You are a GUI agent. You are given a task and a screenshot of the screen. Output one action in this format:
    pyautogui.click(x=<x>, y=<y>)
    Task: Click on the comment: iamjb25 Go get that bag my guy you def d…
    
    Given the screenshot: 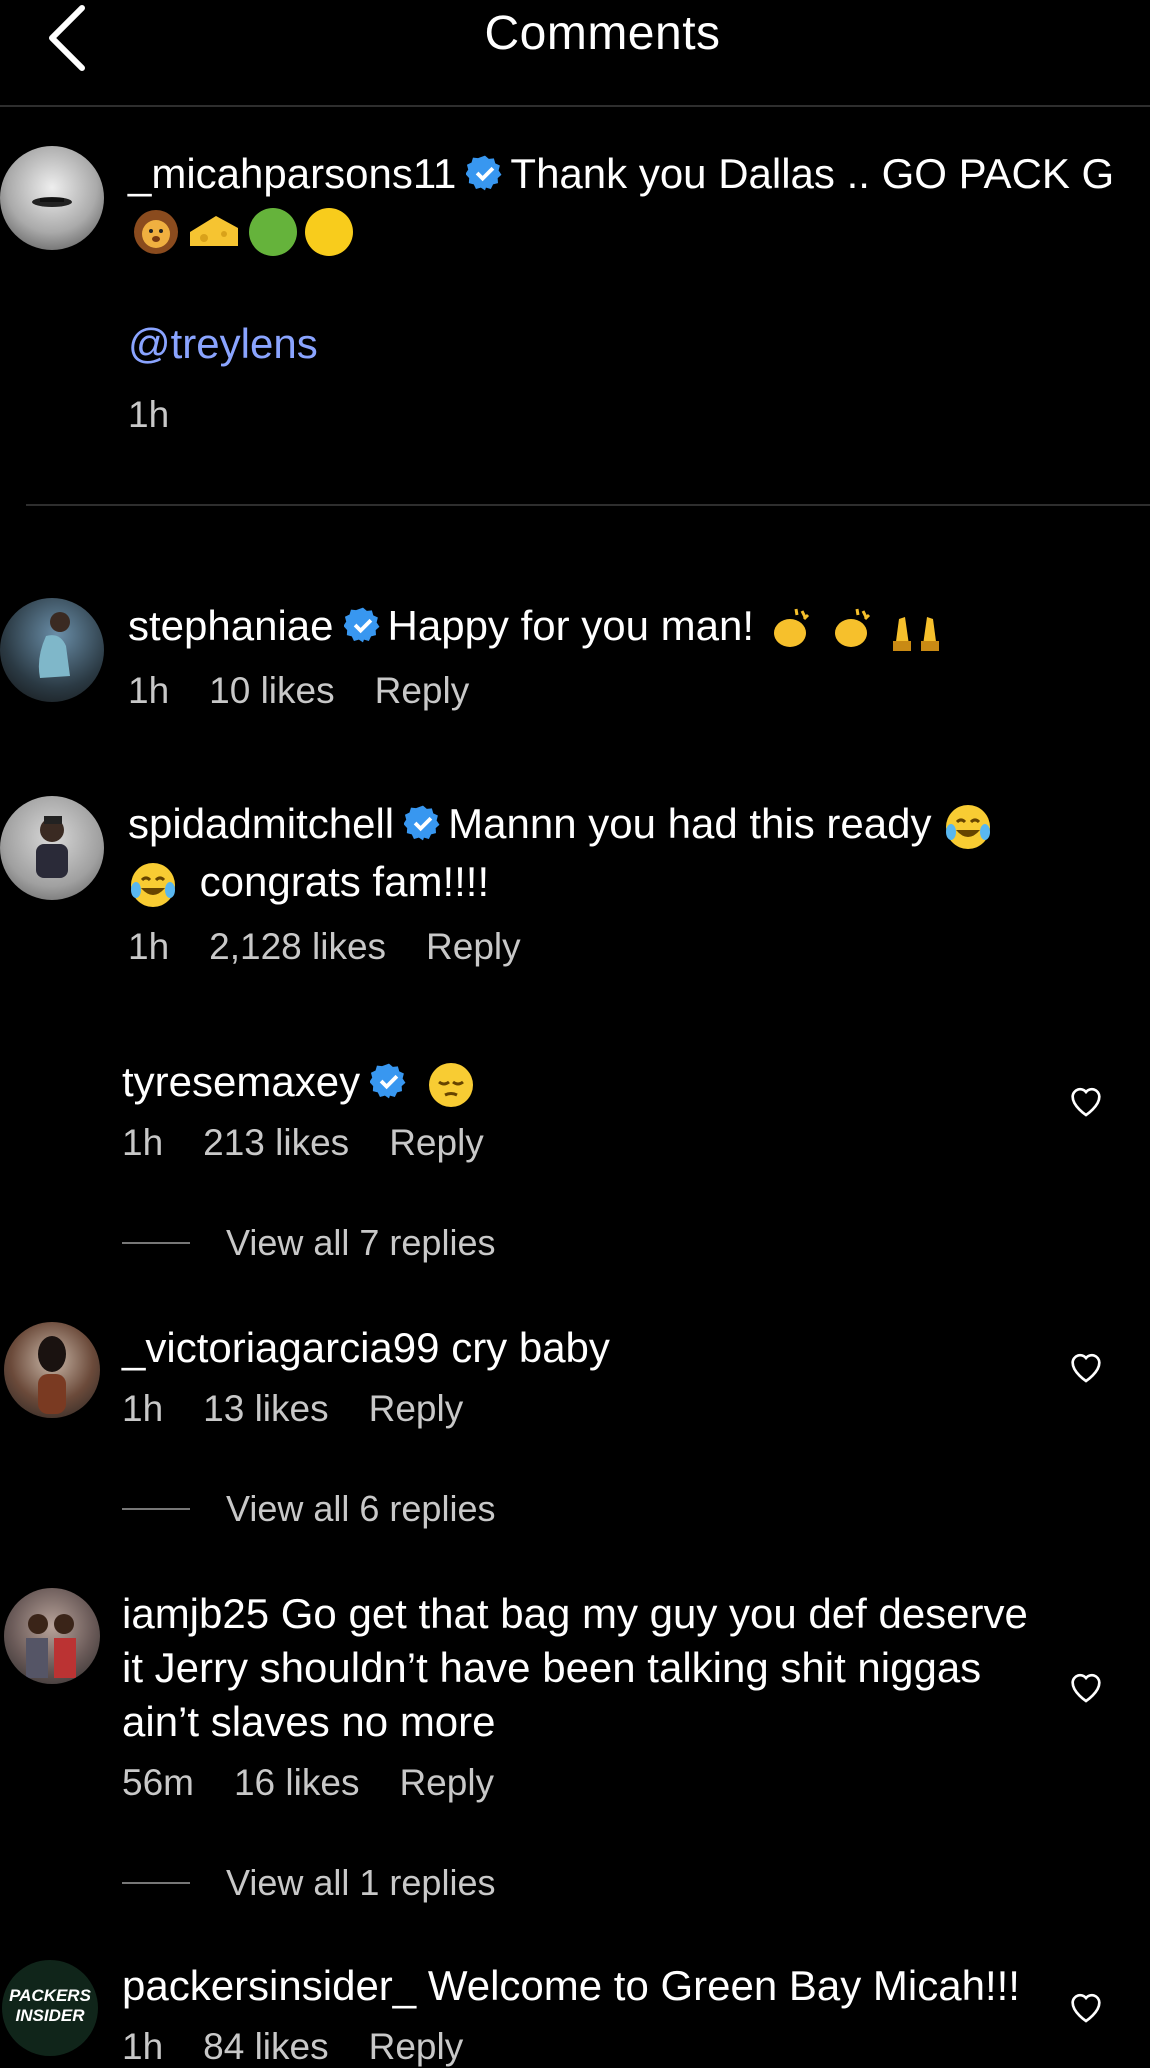 What is the action you would take?
    pyautogui.click(x=575, y=1614)
    